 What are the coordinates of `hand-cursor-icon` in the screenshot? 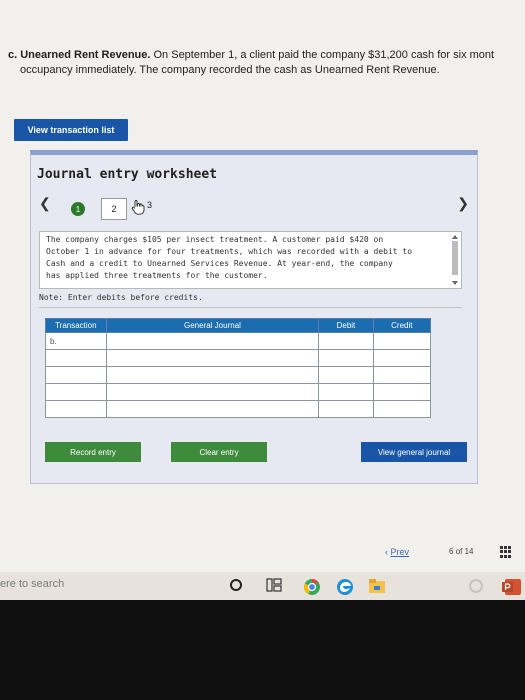 It's located at (138, 207).